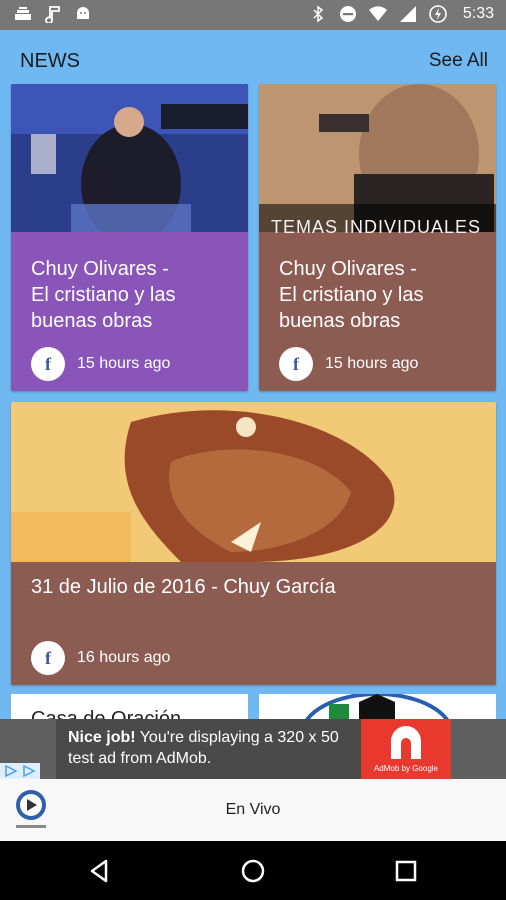  What do you see at coordinates (478, 13) in the screenshot?
I see `clock: 5:33` at bounding box center [478, 13].